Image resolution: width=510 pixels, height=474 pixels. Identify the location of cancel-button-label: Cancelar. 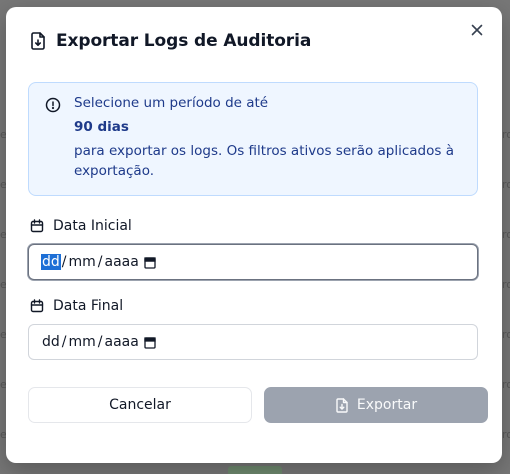
(140, 405).